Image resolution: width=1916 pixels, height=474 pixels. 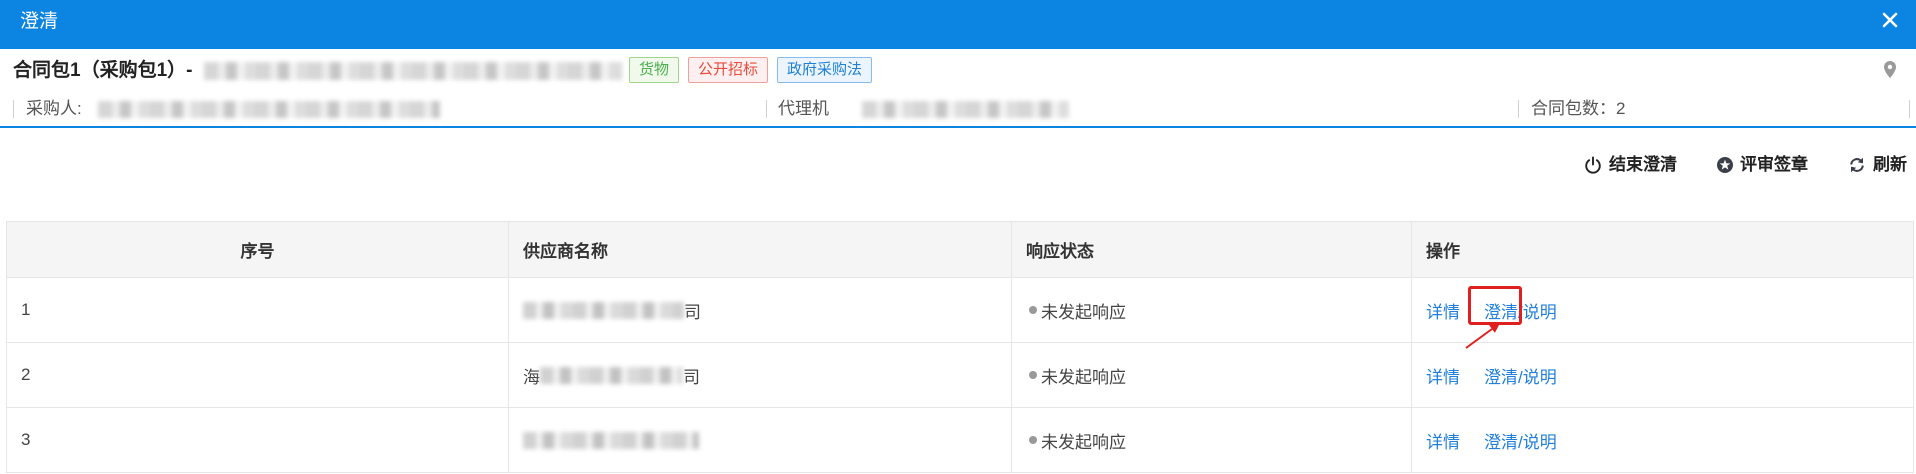 What do you see at coordinates (258, 440) in the screenshot?
I see `row-index: 3` at bounding box center [258, 440].